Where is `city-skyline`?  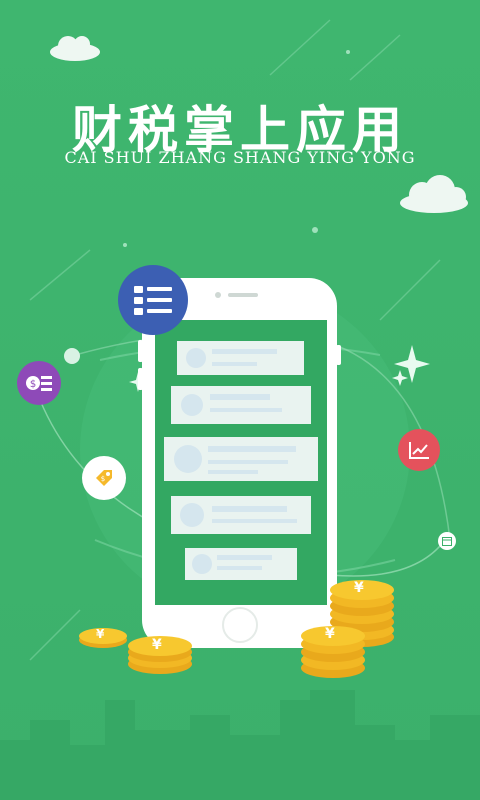
city-skyline is located at coordinates (240, 745).